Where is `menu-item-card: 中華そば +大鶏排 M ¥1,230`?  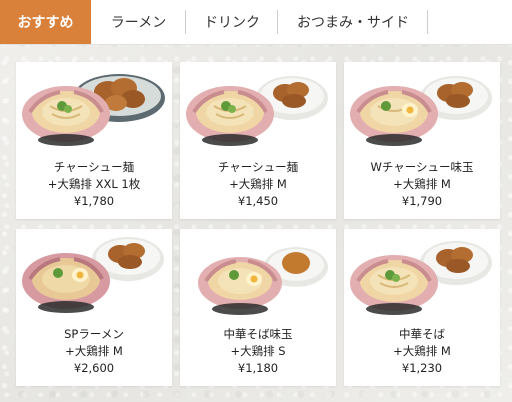
menu-item-card: 中華そば +大鶏排 M ¥1,230 is located at coordinates (422, 307).